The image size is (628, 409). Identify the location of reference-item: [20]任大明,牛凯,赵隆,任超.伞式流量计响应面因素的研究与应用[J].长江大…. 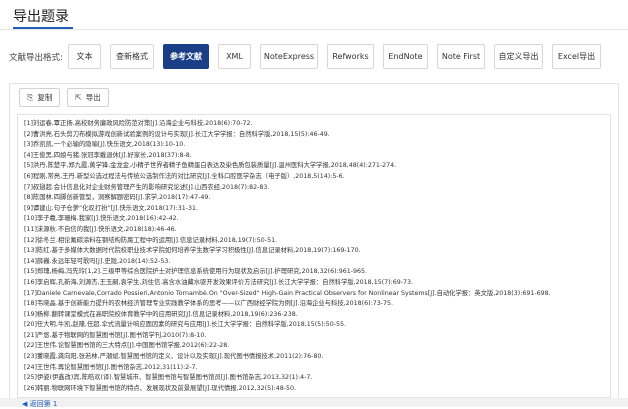
(185, 325).